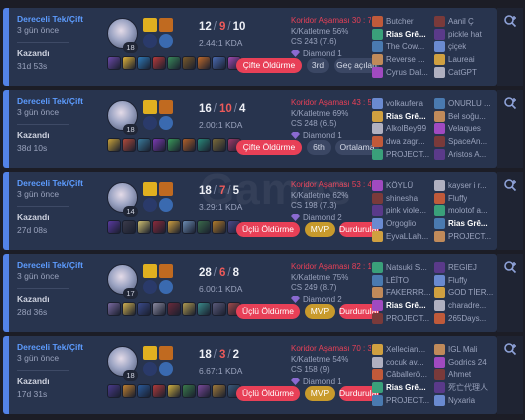  I want to click on player-entry: AlkolBey99, so click(403, 129).